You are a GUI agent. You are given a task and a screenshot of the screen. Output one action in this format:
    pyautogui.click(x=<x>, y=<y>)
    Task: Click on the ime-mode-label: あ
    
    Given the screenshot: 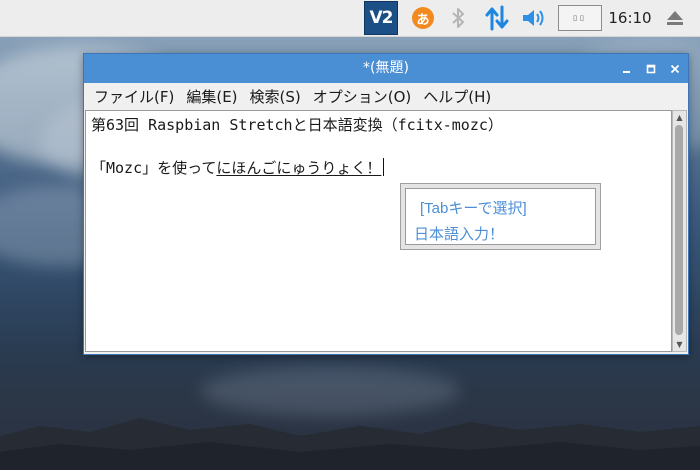 What is the action you would take?
    pyautogui.click(x=423, y=18)
    